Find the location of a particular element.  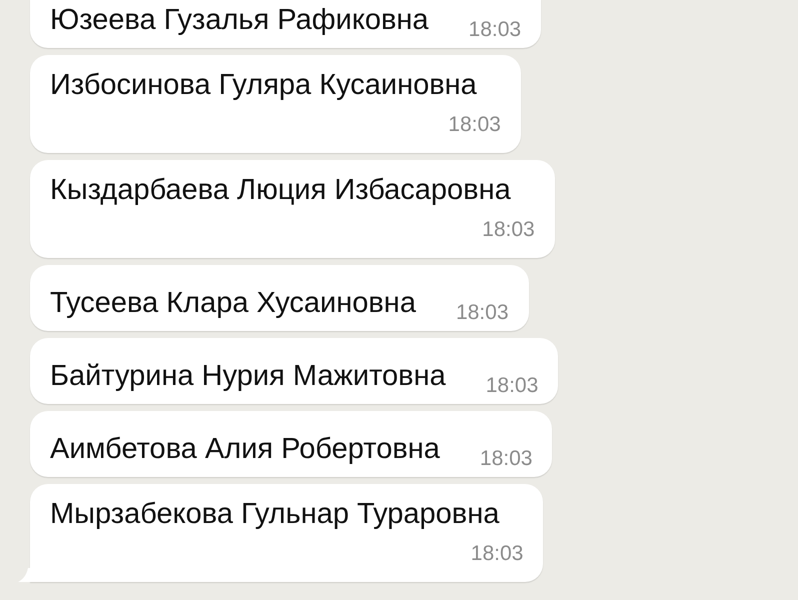

message-bubble: Байтурина Нурия Мажитовна 18:03 is located at coordinates (294, 371).